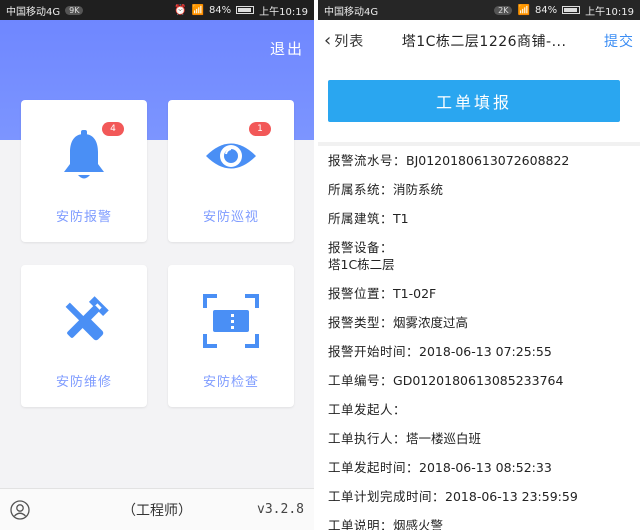 This screenshot has height=530, width=640. What do you see at coordinates (481, 218) in the screenshot?
I see `detail-row: 所属建筑：T1` at bounding box center [481, 218].